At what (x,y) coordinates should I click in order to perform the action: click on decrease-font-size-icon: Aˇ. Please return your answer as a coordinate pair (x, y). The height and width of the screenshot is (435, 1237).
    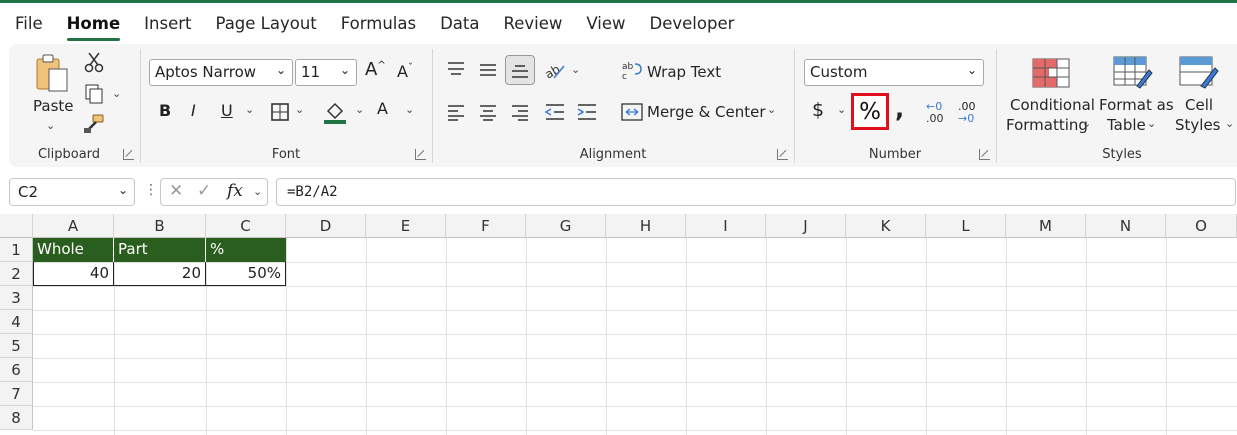
    Looking at the image, I should click on (405, 71).